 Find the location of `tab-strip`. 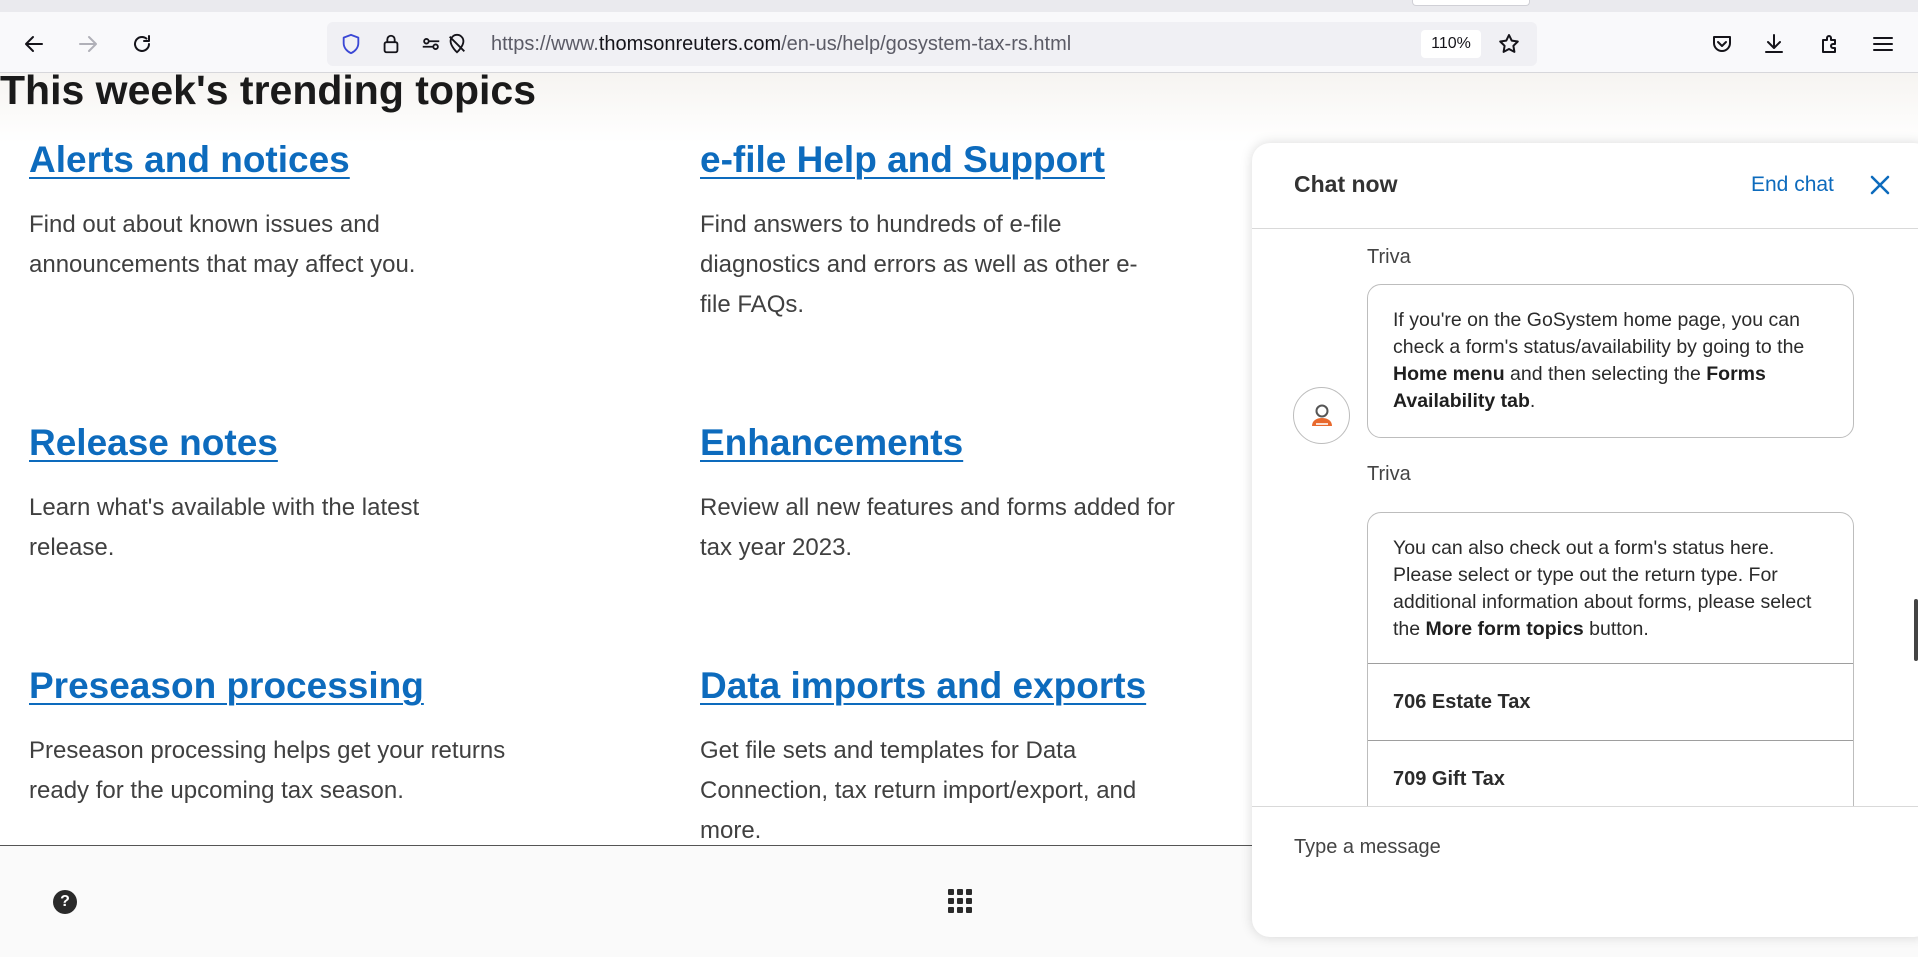

tab-strip is located at coordinates (959, 6).